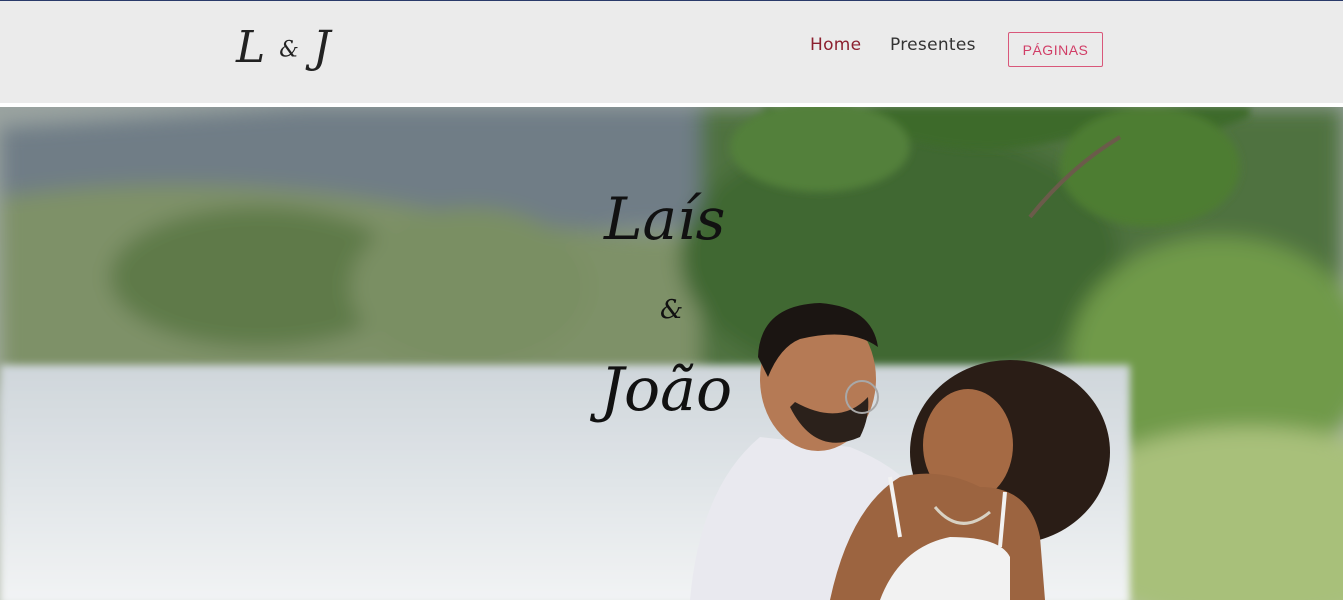 The height and width of the screenshot is (600, 1343). Describe the element at coordinates (665, 219) in the screenshot. I see `hero-name-lais: Laís` at that location.